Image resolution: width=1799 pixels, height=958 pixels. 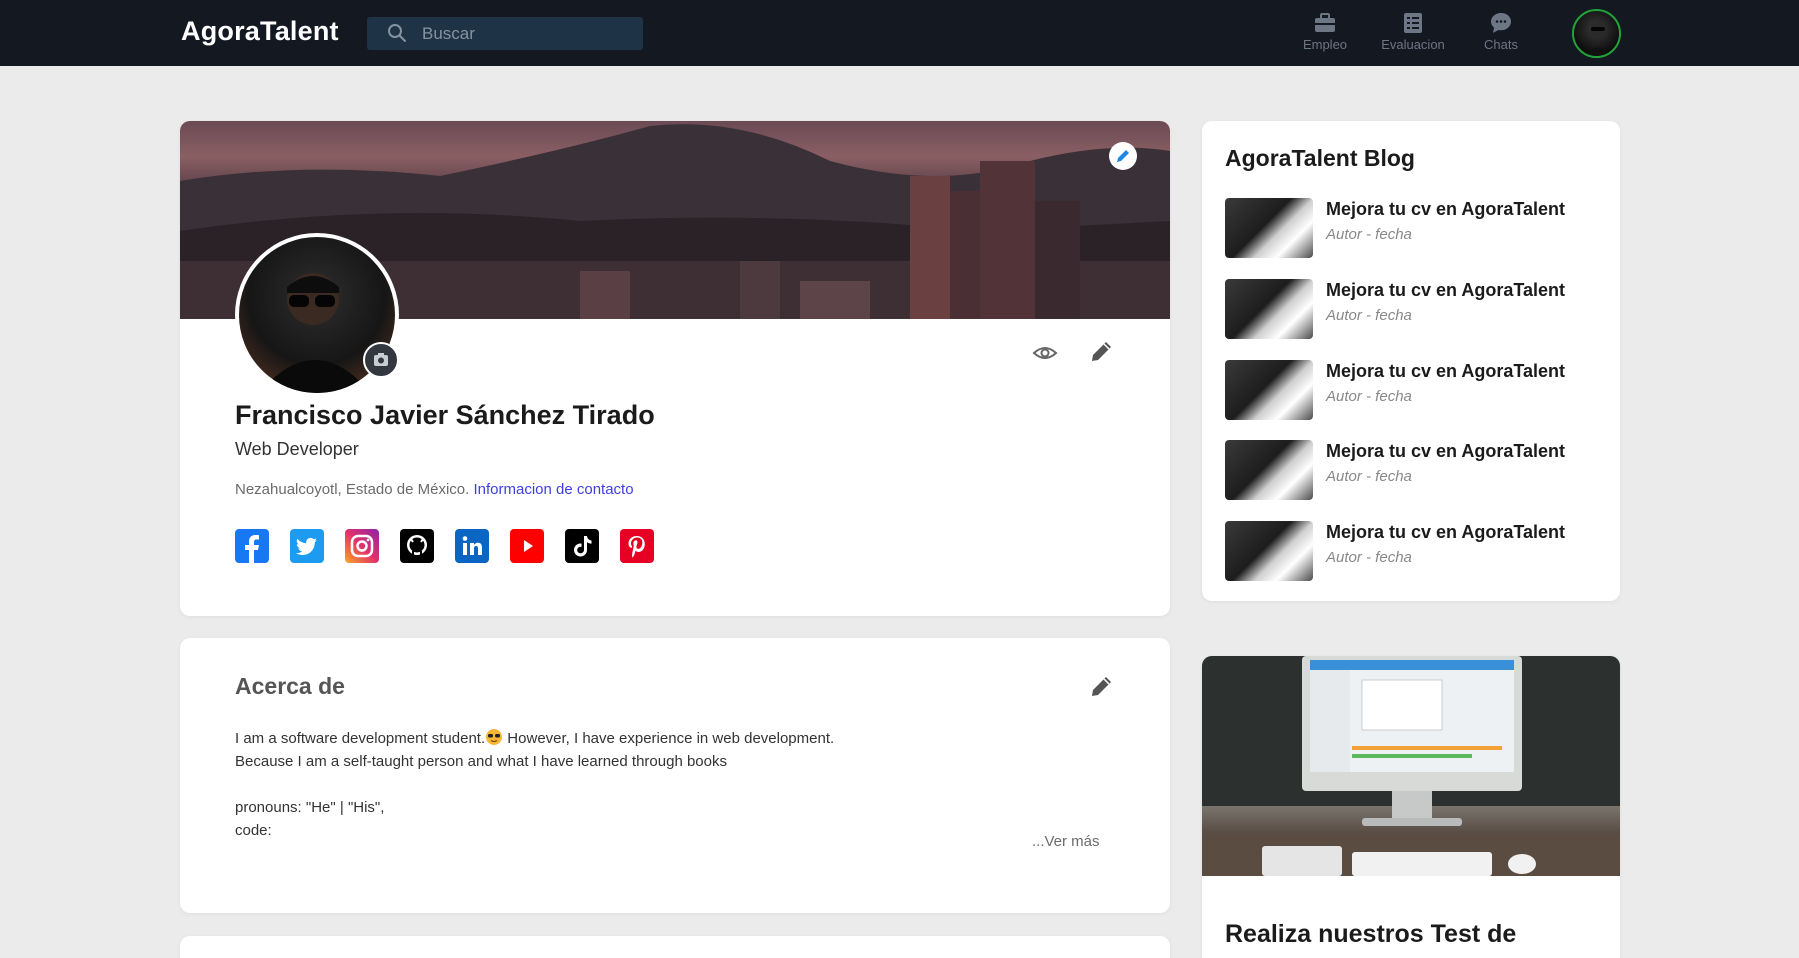 What do you see at coordinates (297, 449) in the screenshot?
I see `profile-headline: Web Developer` at bounding box center [297, 449].